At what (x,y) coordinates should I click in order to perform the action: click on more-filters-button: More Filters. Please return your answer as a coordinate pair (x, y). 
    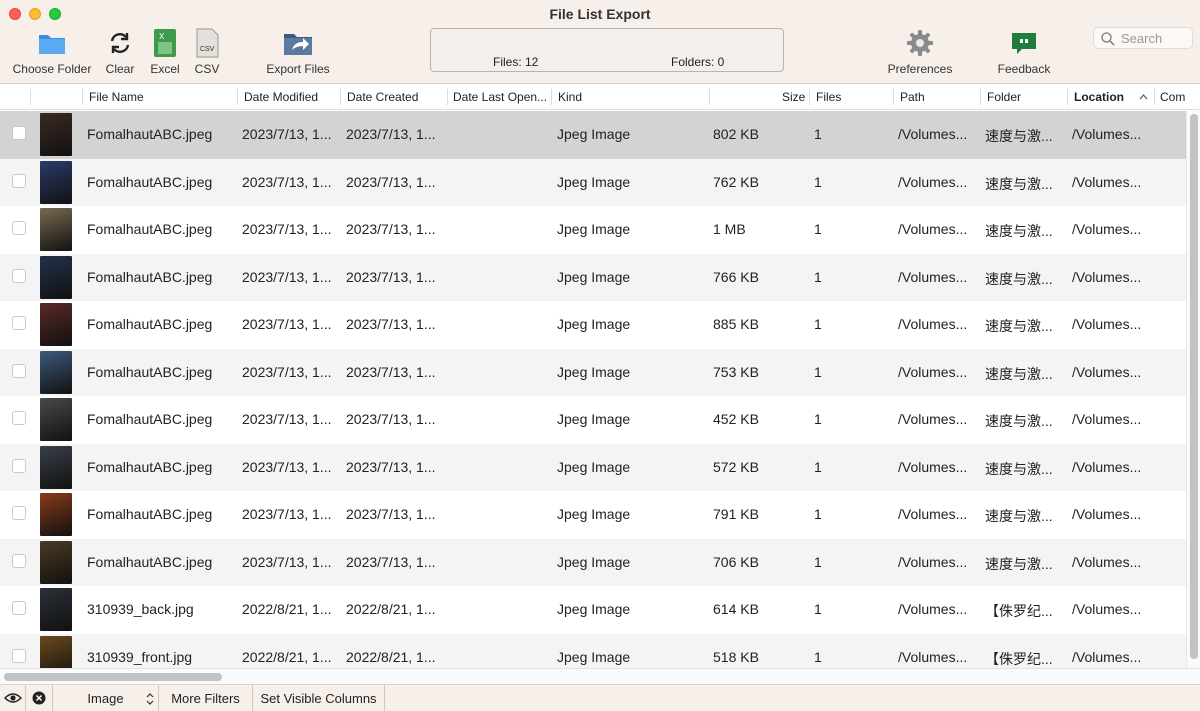
    Looking at the image, I should click on (206, 698).